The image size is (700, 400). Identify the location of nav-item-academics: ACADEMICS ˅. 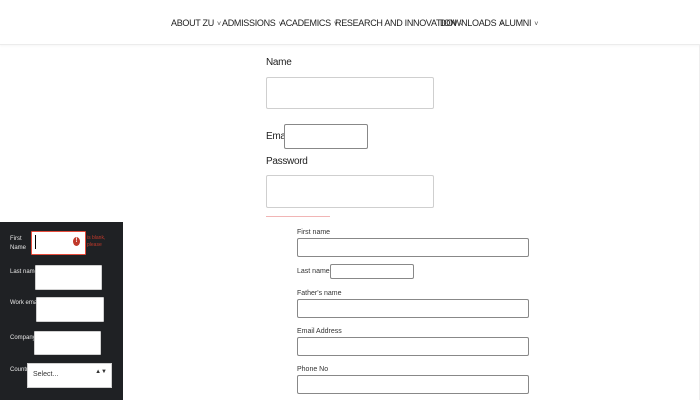
(309, 23).